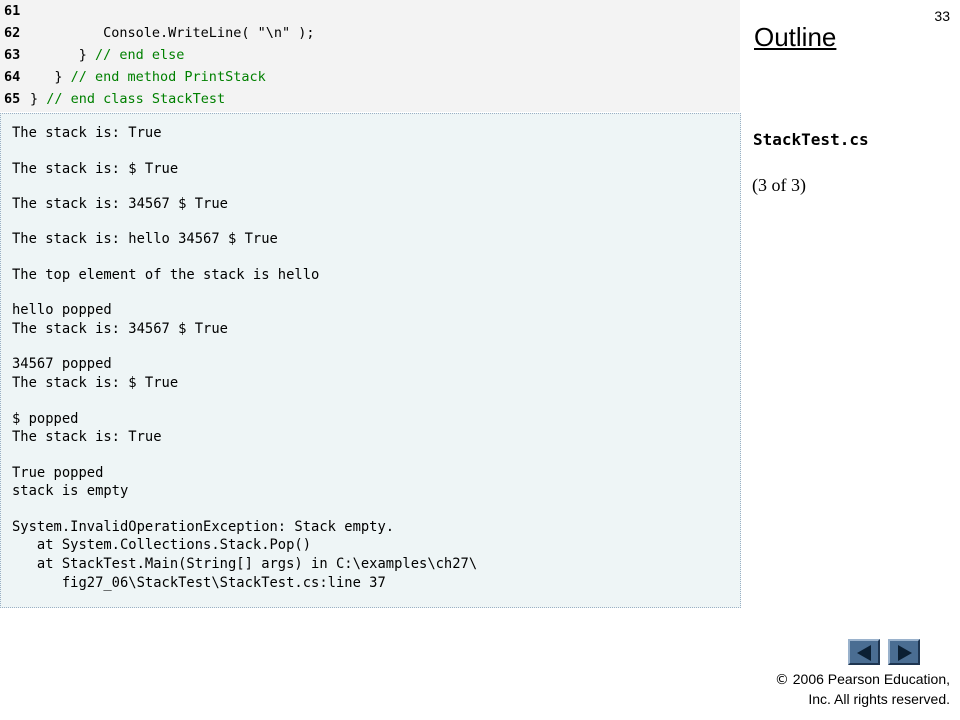 This screenshot has width=960, height=720. What do you see at coordinates (869, 679) in the screenshot?
I see `copyright-text: 2006 Pearson Education,` at bounding box center [869, 679].